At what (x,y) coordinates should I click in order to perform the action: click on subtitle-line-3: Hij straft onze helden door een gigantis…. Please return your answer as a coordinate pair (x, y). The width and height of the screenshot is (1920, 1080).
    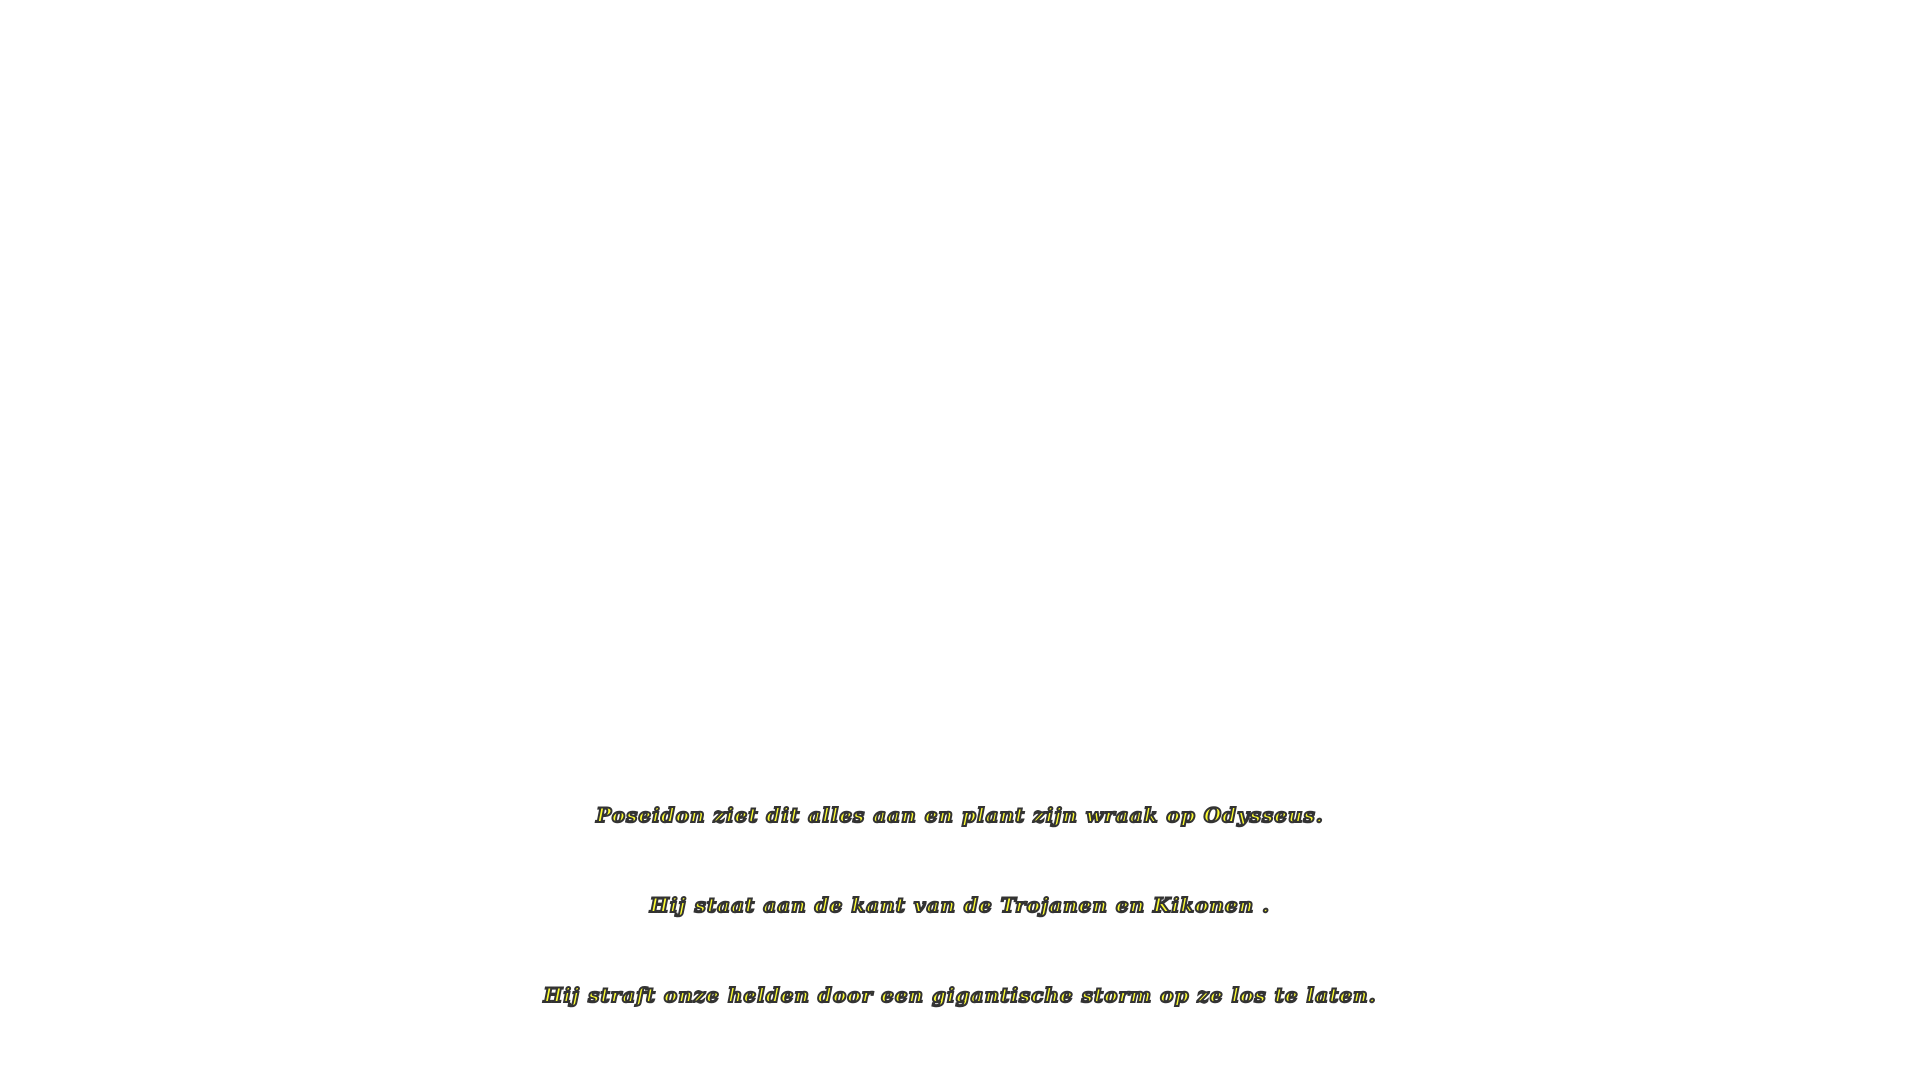
    Looking at the image, I should click on (959, 995).